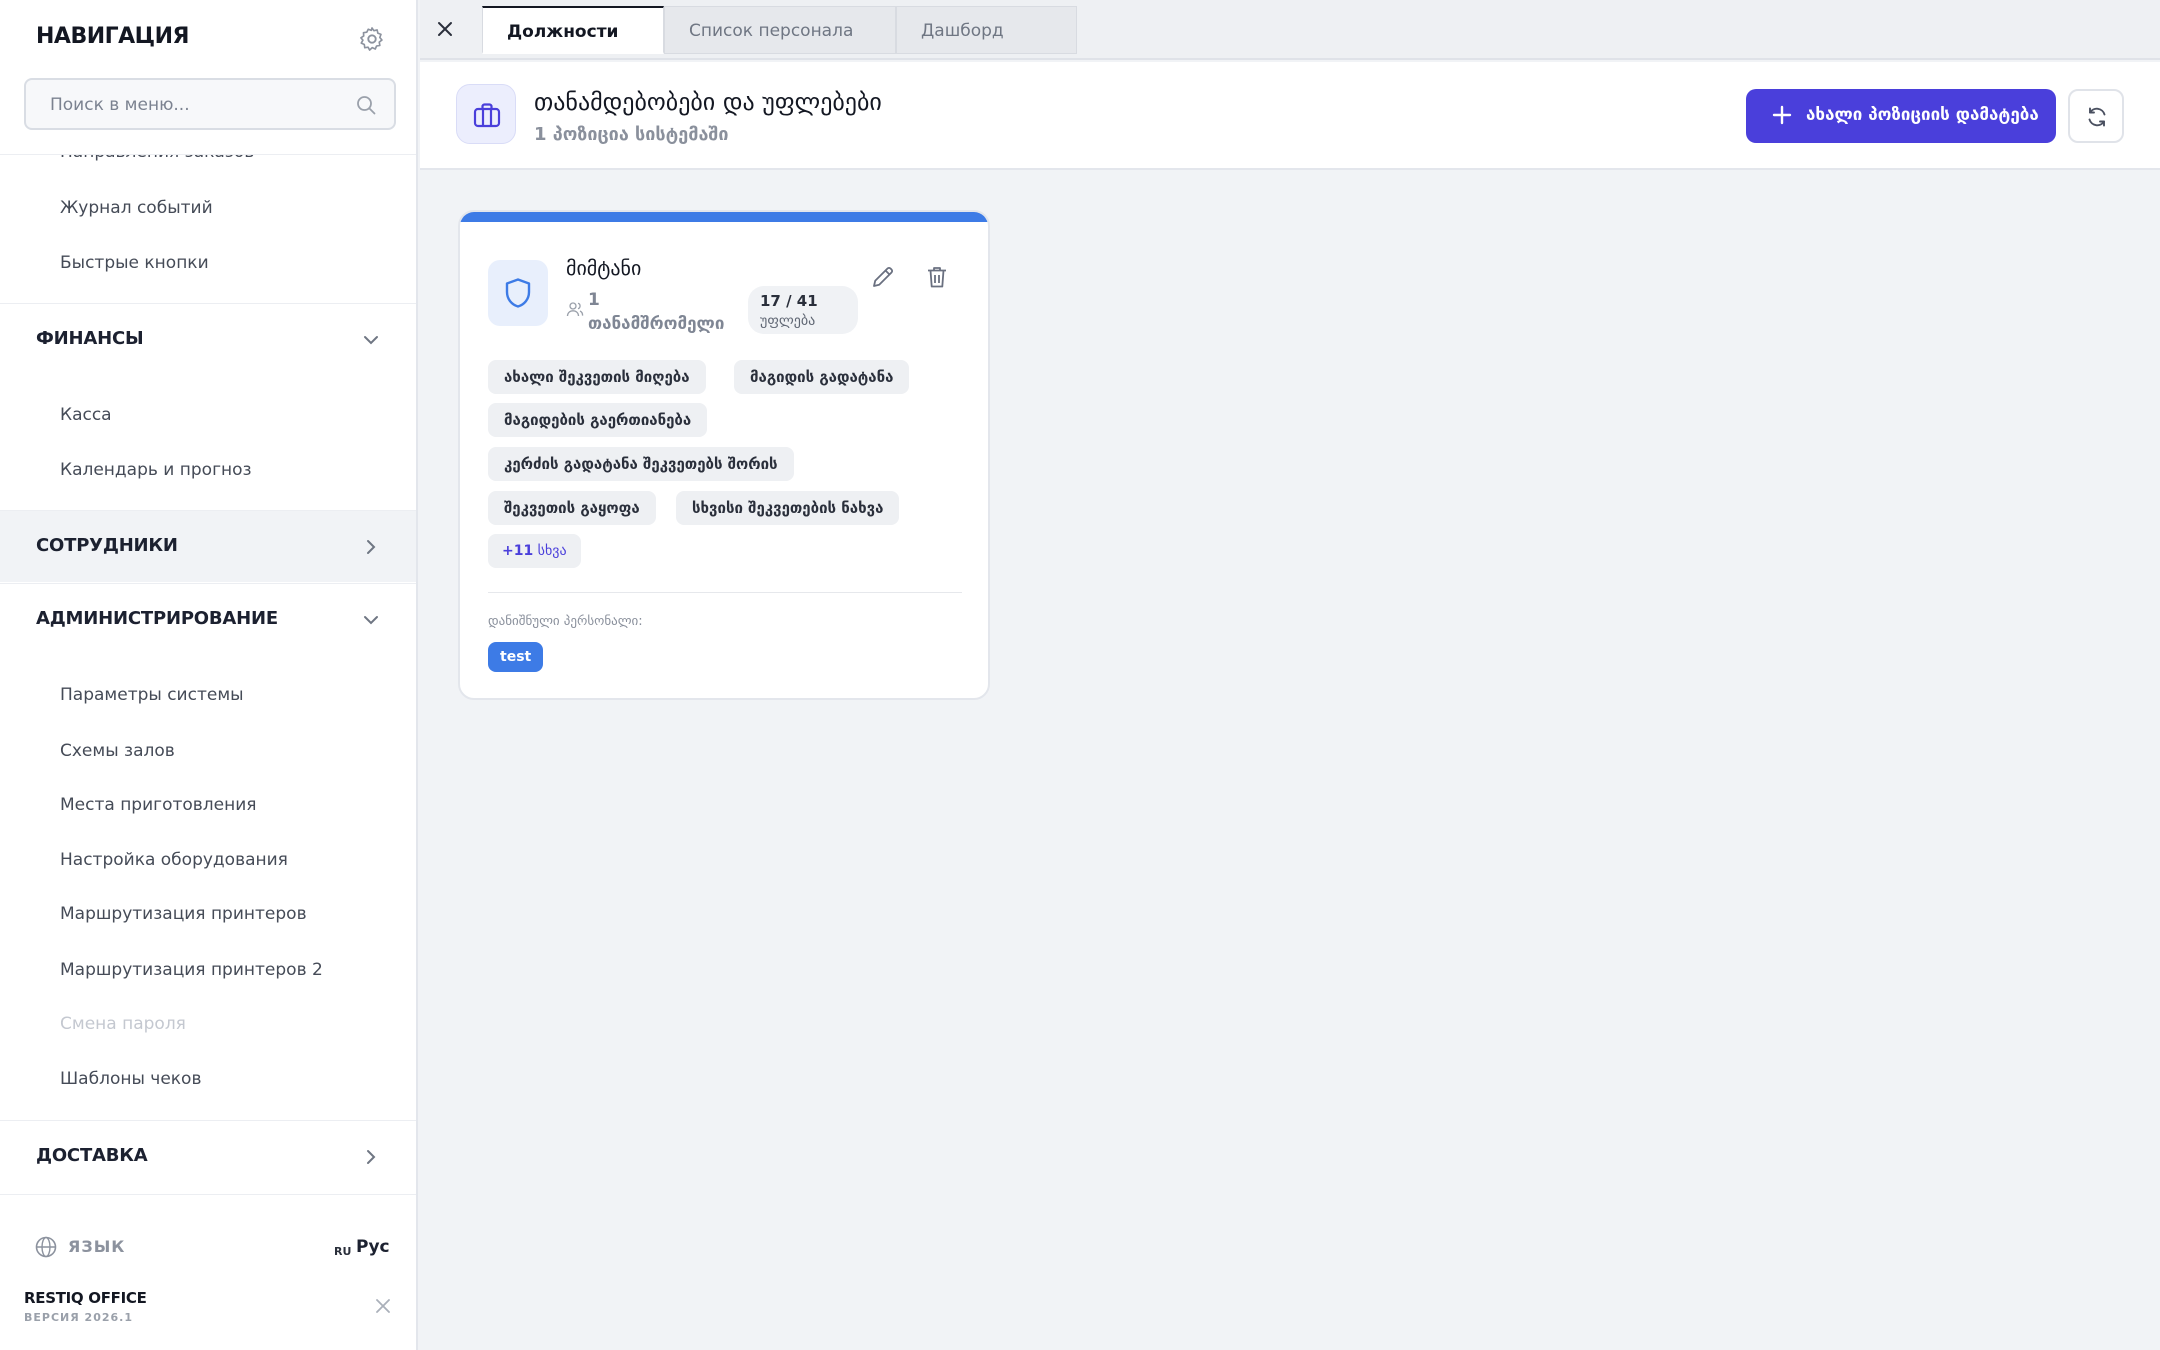 The image size is (2160, 1350). Describe the element at coordinates (107, 545) in the screenshot. I see `section-employees-label: СОТРУДНИКИ` at that location.